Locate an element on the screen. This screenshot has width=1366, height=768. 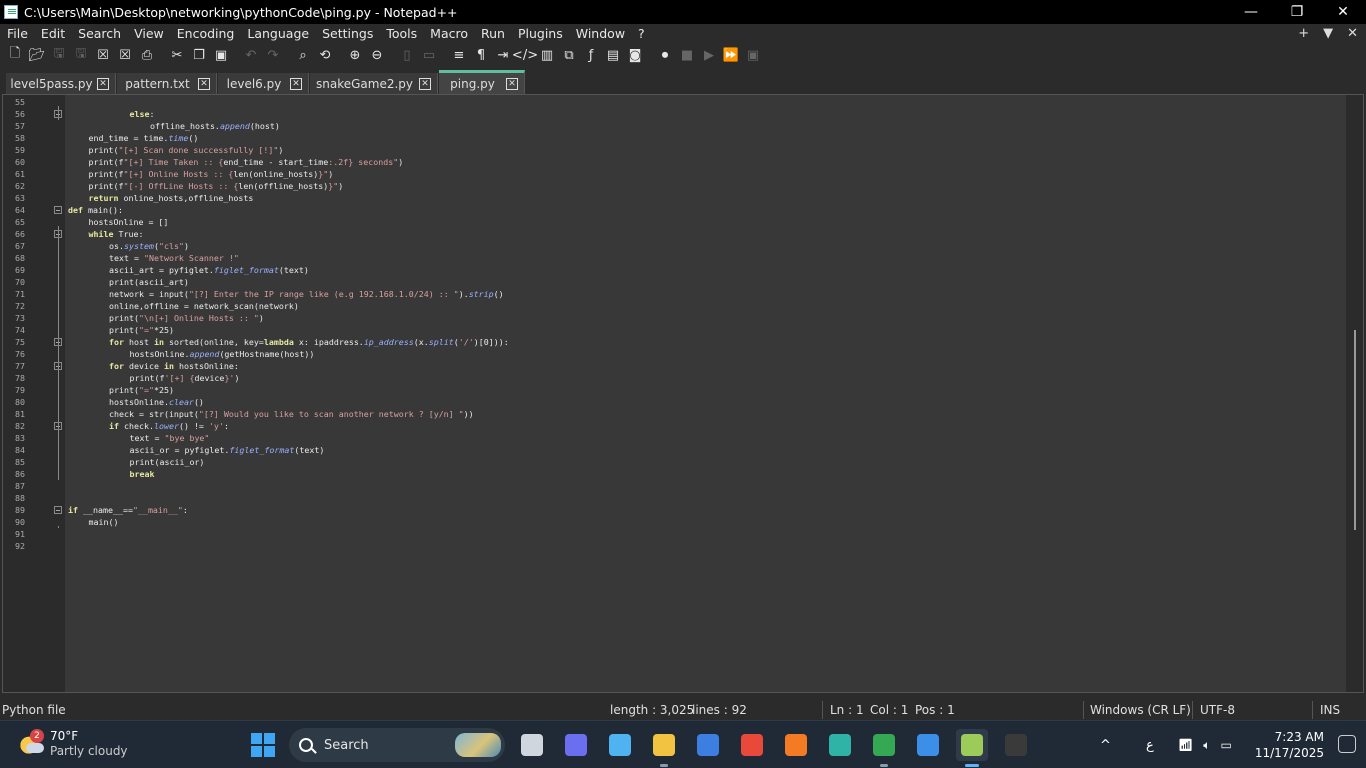
firefox-icon is located at coordinates (796, 745).